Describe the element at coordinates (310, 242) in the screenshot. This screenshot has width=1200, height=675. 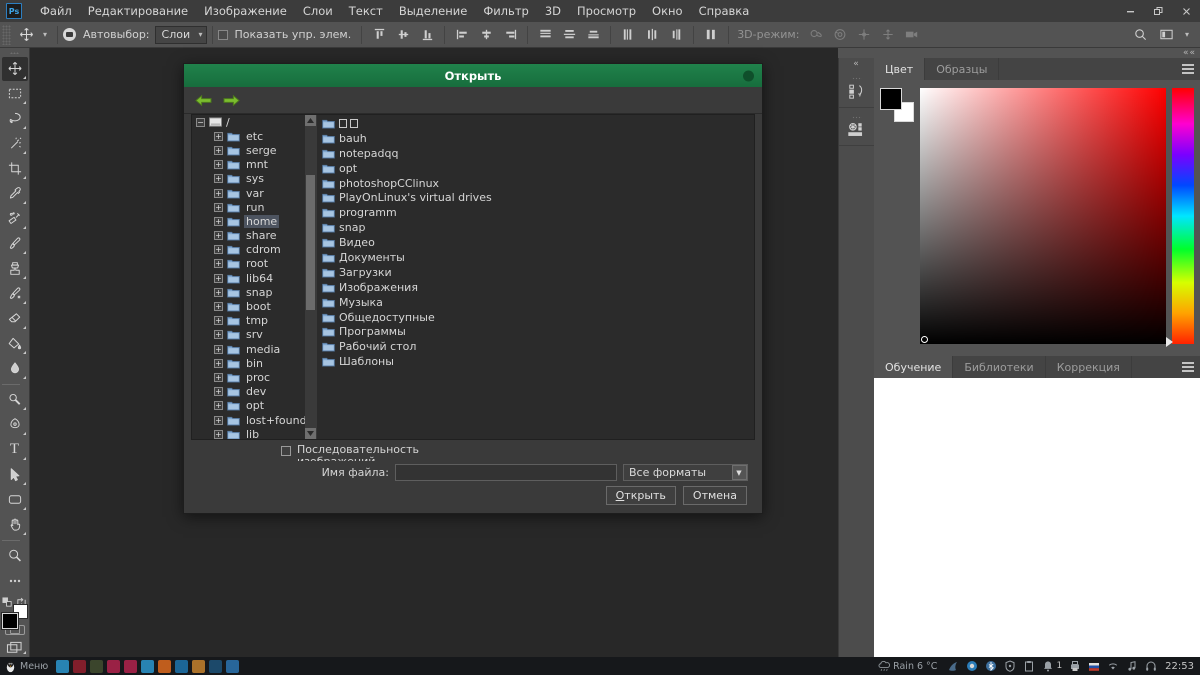
I see `tree-scroll-thumb` at that location.